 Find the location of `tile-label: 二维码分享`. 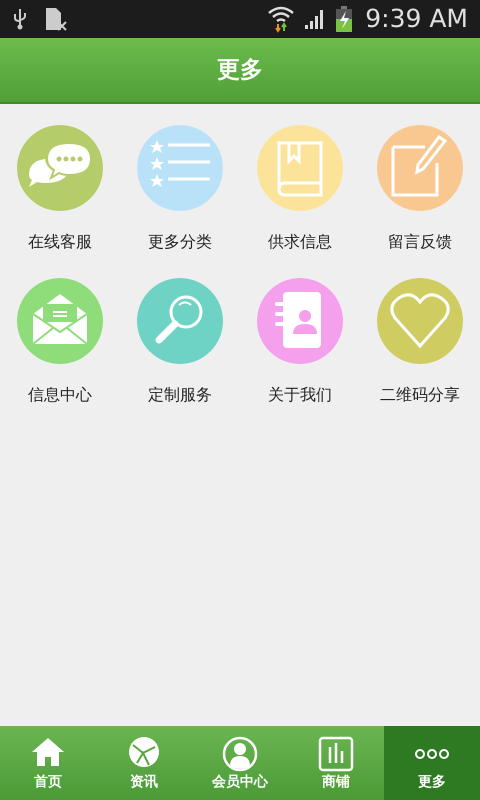

tile-label: 二维码分享 is located at coordinates (420, 395).